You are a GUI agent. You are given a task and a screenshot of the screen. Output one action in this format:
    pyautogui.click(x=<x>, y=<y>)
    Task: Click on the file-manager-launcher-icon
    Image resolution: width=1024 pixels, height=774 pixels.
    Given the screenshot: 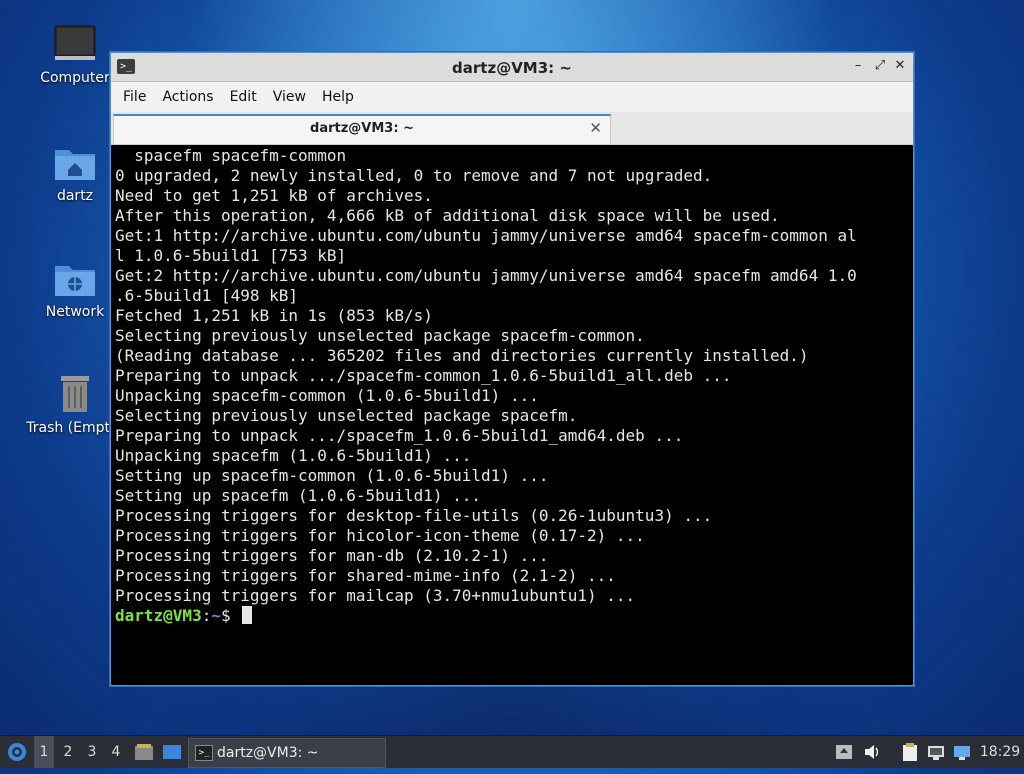 What is the action you would take?
    pyautogui.click(x=144, y=752)
    